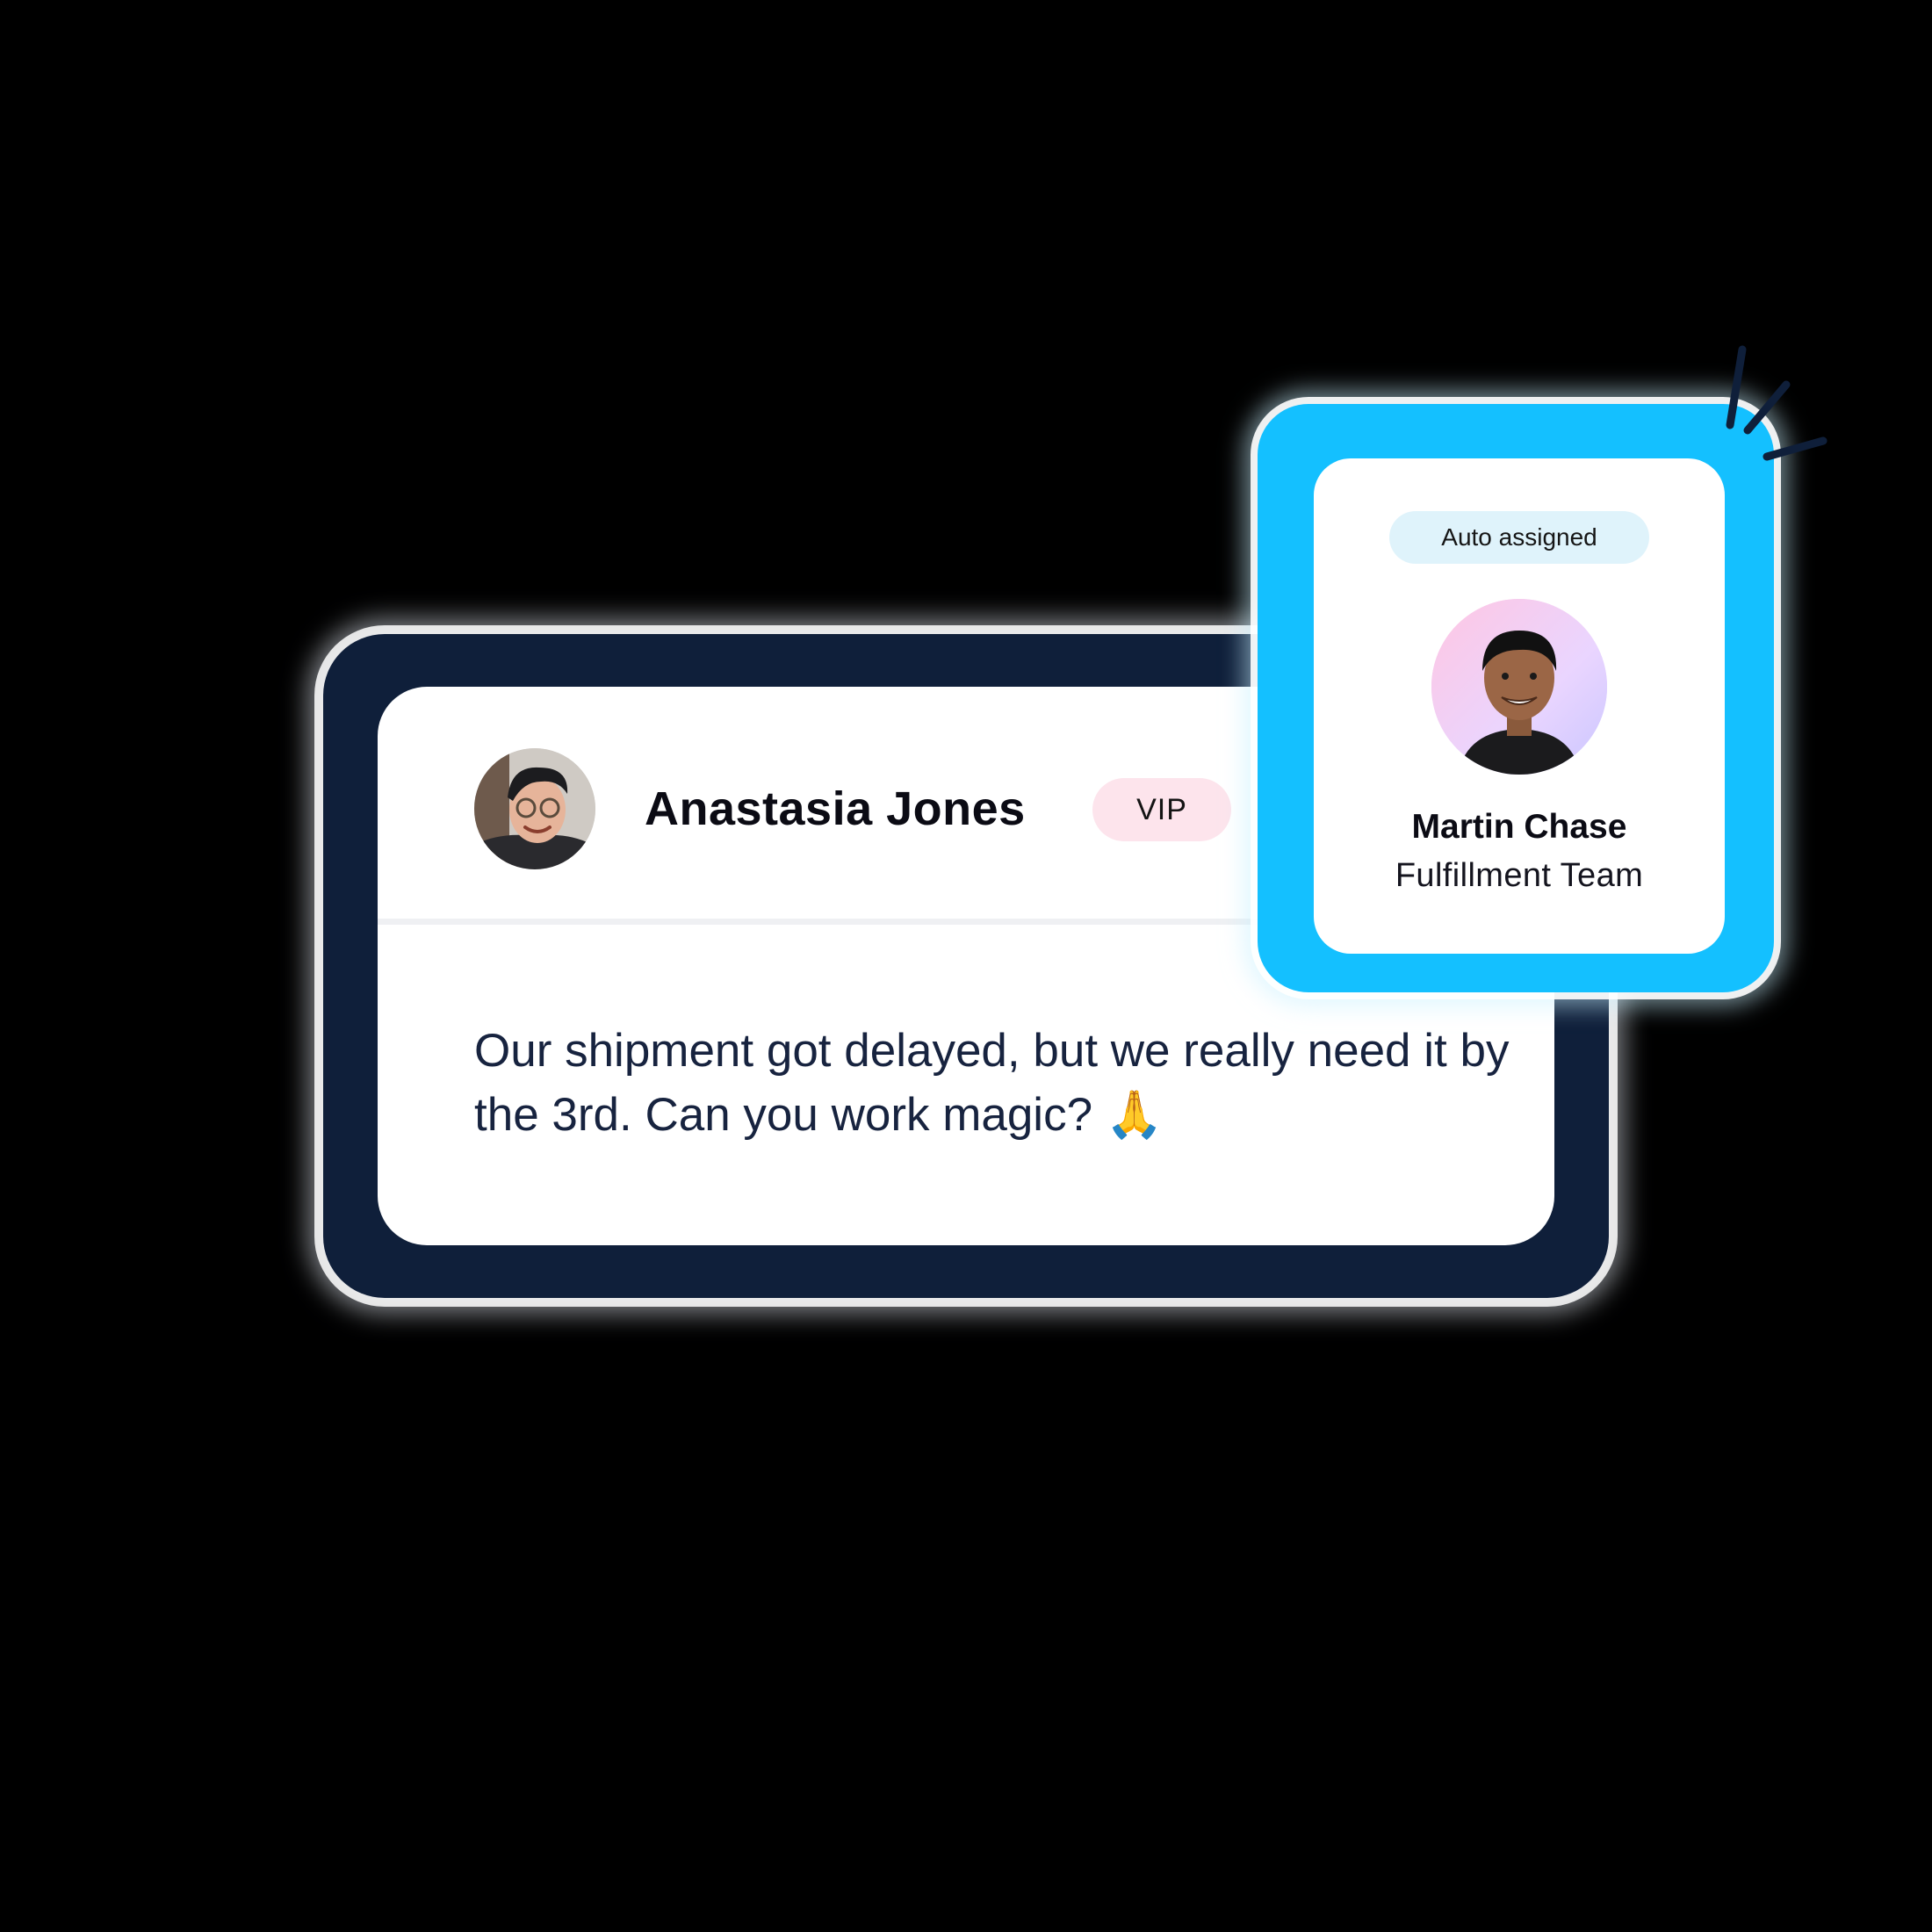  I want to click on agent-avatar-photo, so click(1519, 687).